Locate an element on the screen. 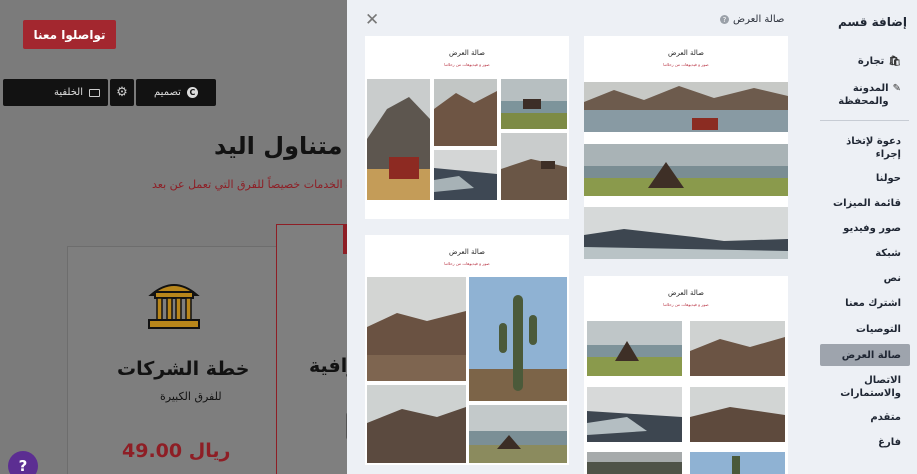 This screenshot has height=474, width=917. gear-icon: ⚙ is located at coordinates (122, 92).